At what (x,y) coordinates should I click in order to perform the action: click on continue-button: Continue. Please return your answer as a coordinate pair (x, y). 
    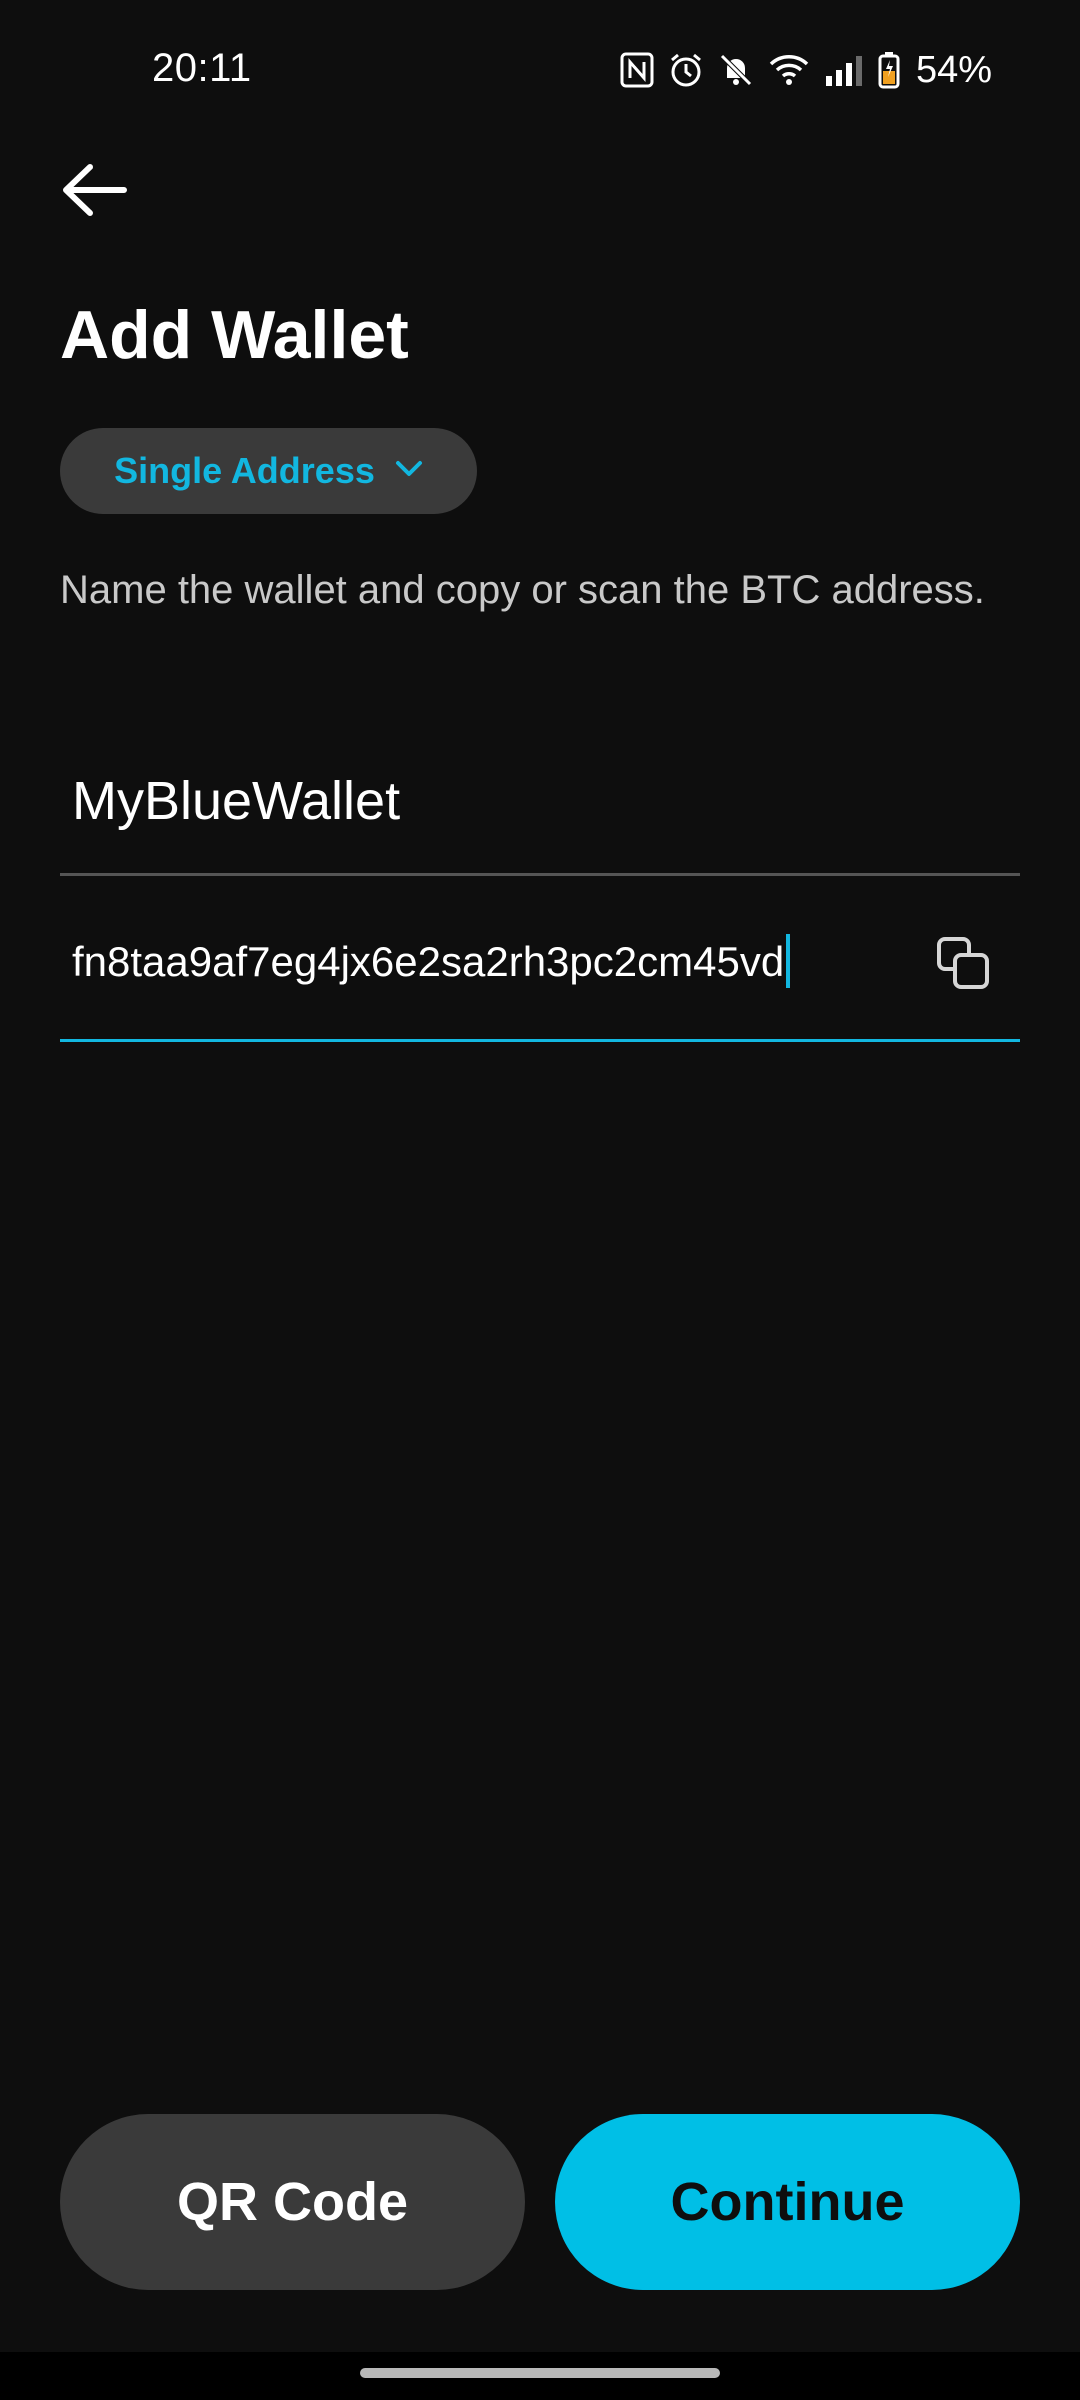
    Looking at the image, I should click on (787, 2202).